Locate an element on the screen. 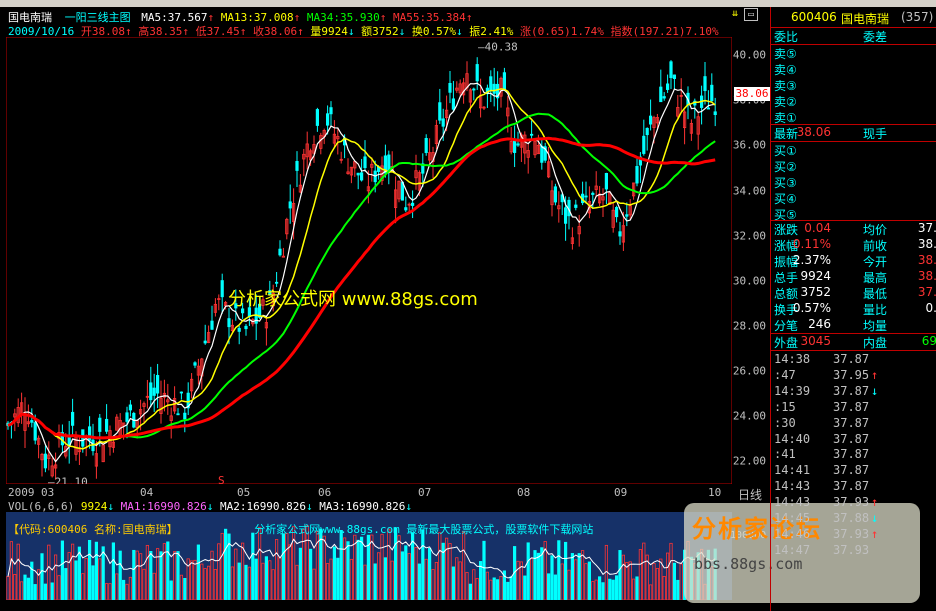 Image resolution: width=936 pixels, height=611 pixels. tick-time: 14:47 is located at coordinates (792, 549).